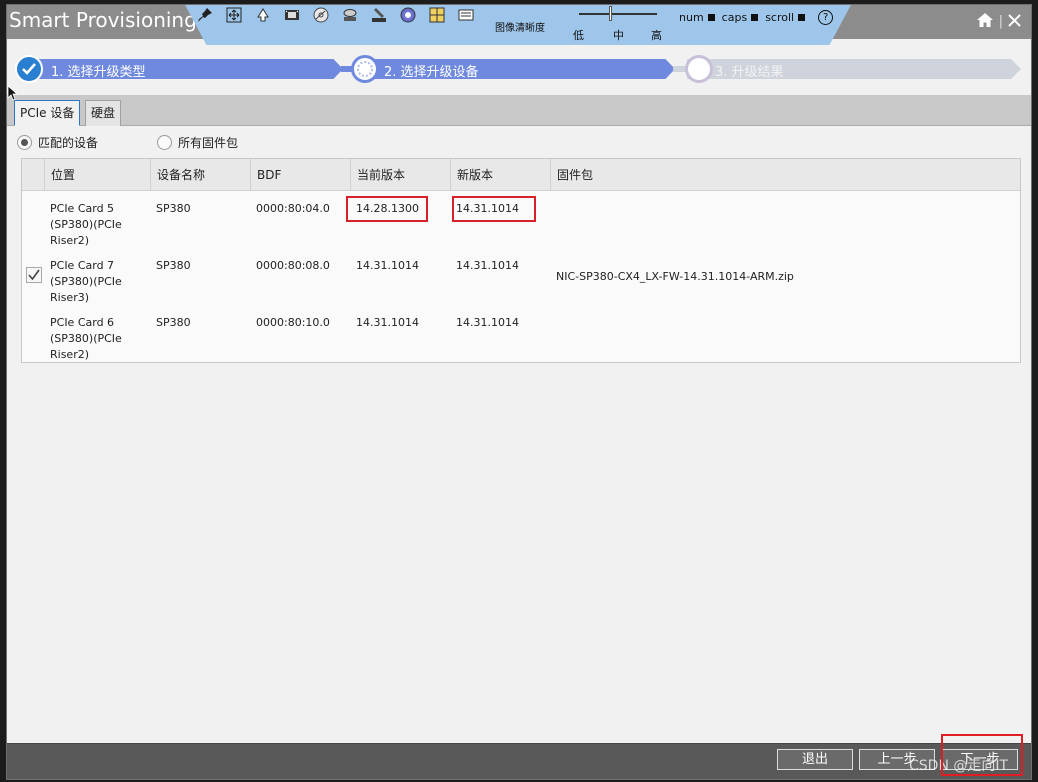 Image resolution: width=1038 pixels, height=782 pixels. What do you see at coordinates (47, 113) in the screenshot?
I see `tab-pcie-devices: PCIe 设备` at bounding box center [47, 113].